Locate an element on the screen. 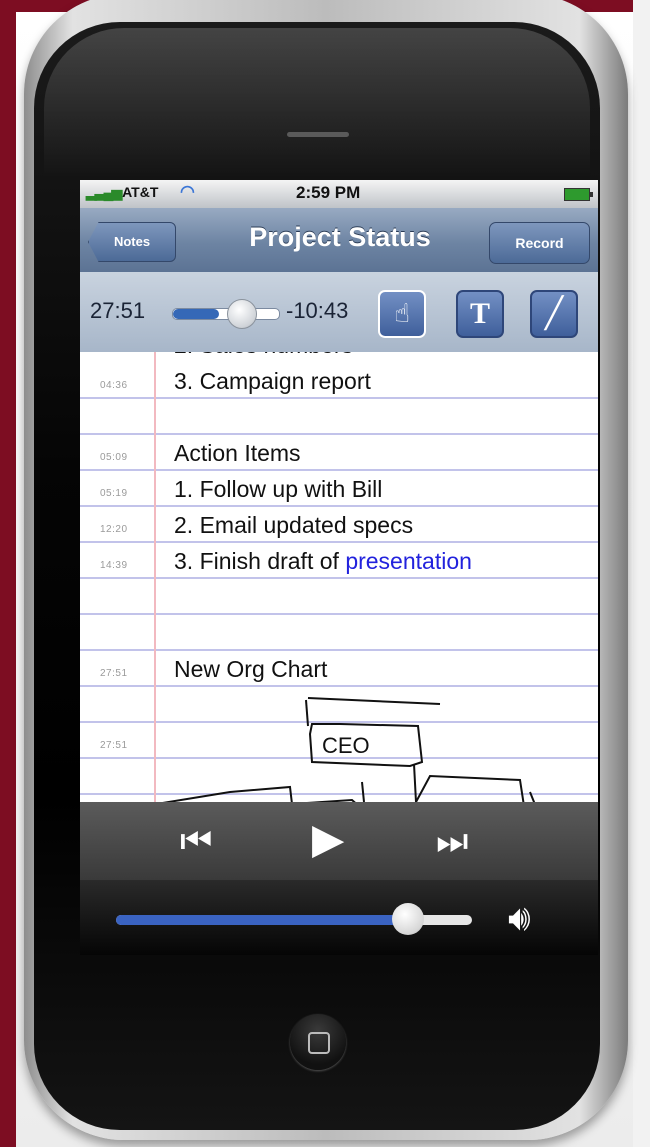 Image resolution: width=650 pixels, height=1147 pixels. home-button is located at coordinates (318, 1042).